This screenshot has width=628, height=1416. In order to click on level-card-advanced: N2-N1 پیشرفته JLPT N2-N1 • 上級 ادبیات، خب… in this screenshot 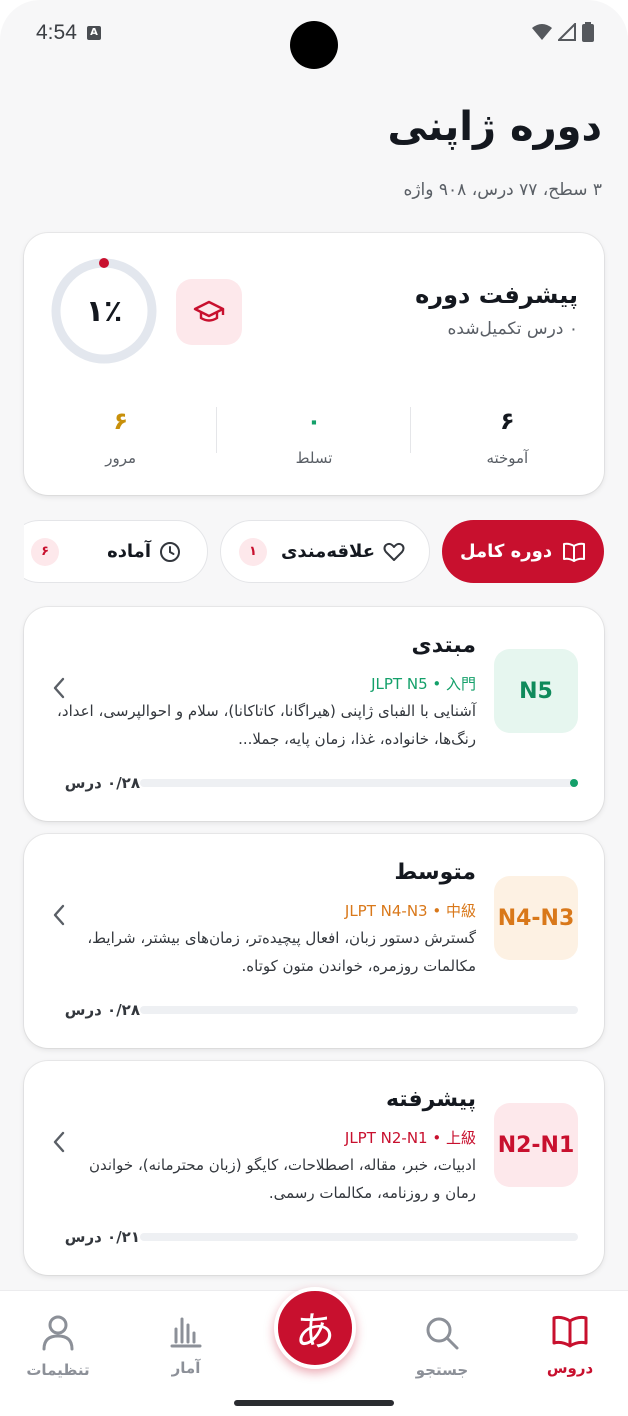, I will do `click(314, 1168)`.